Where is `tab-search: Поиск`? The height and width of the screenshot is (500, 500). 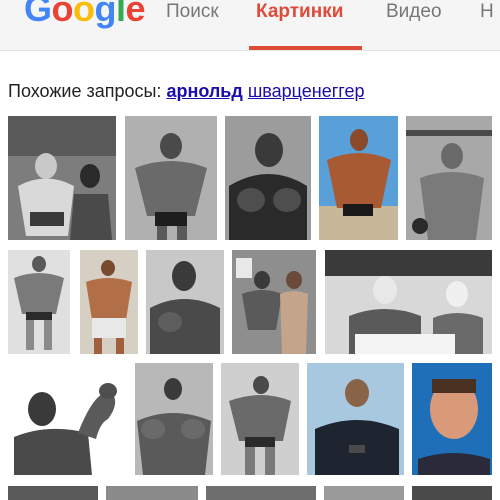
tab-search: Поиск is located at coordinates (192, 12).